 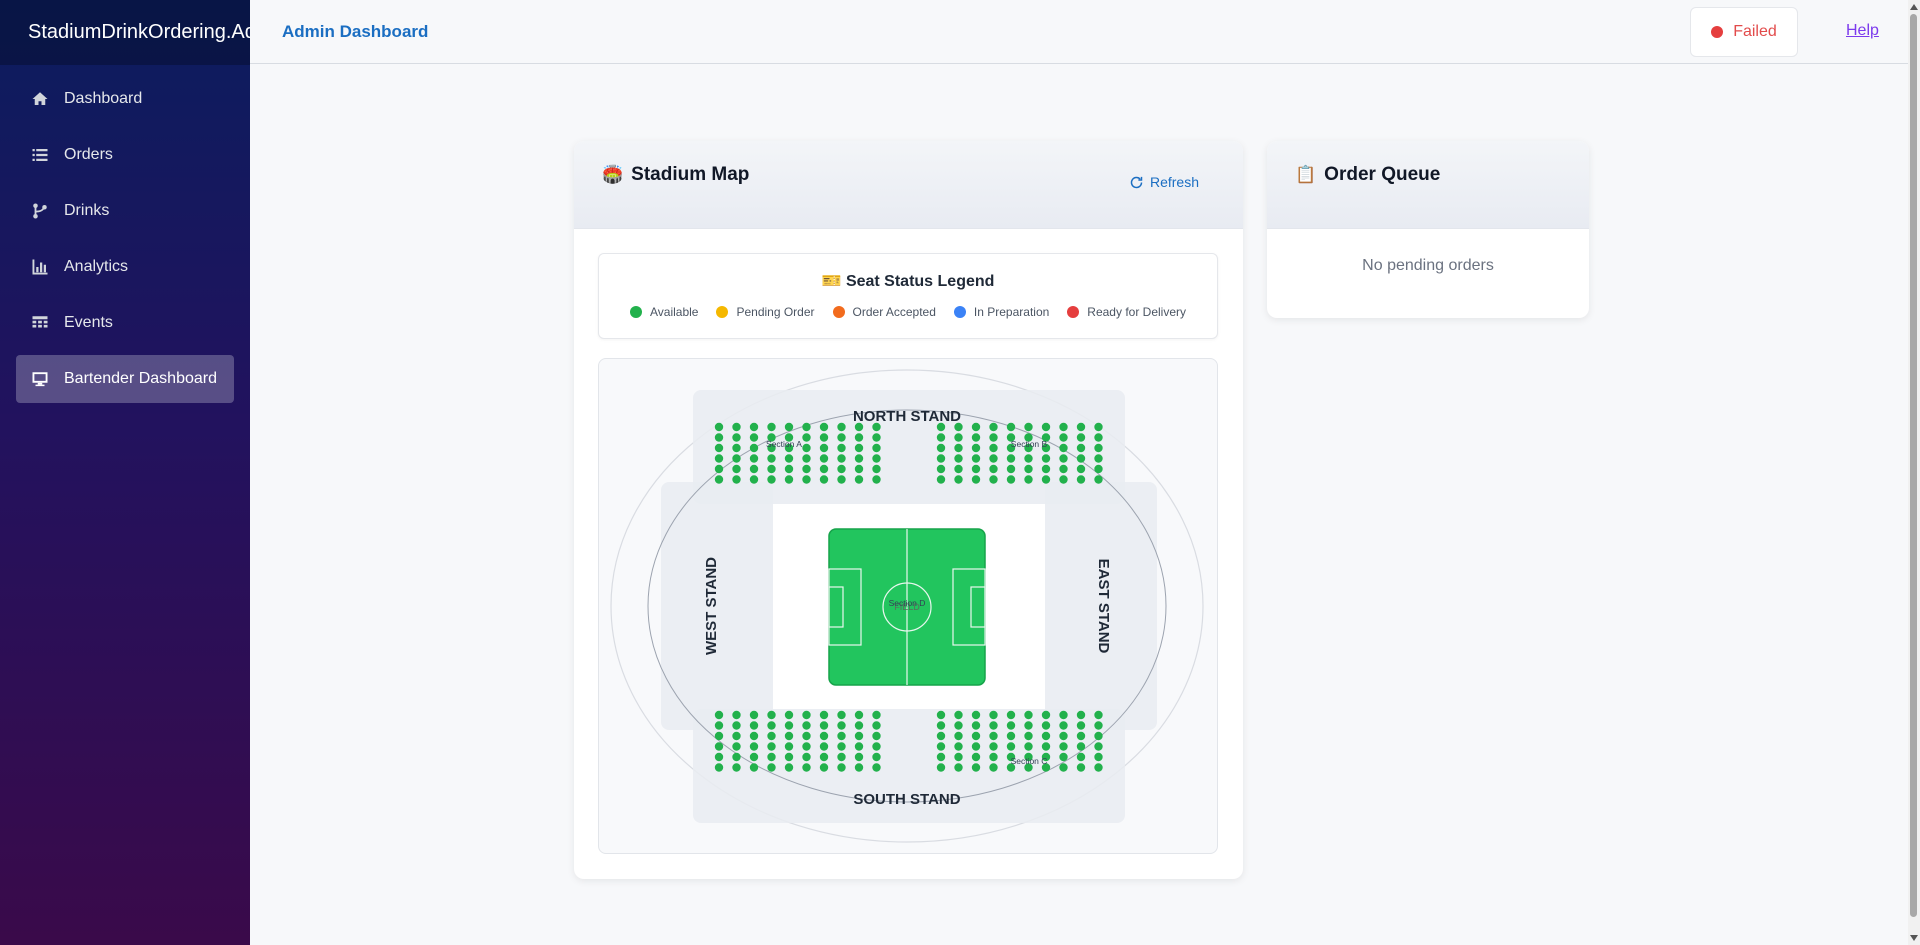 What do you see at coordinates (125, 211) in the screenshot?
I see `sidebar-item-drinks: Drinks` at bounding box center [125, 211].